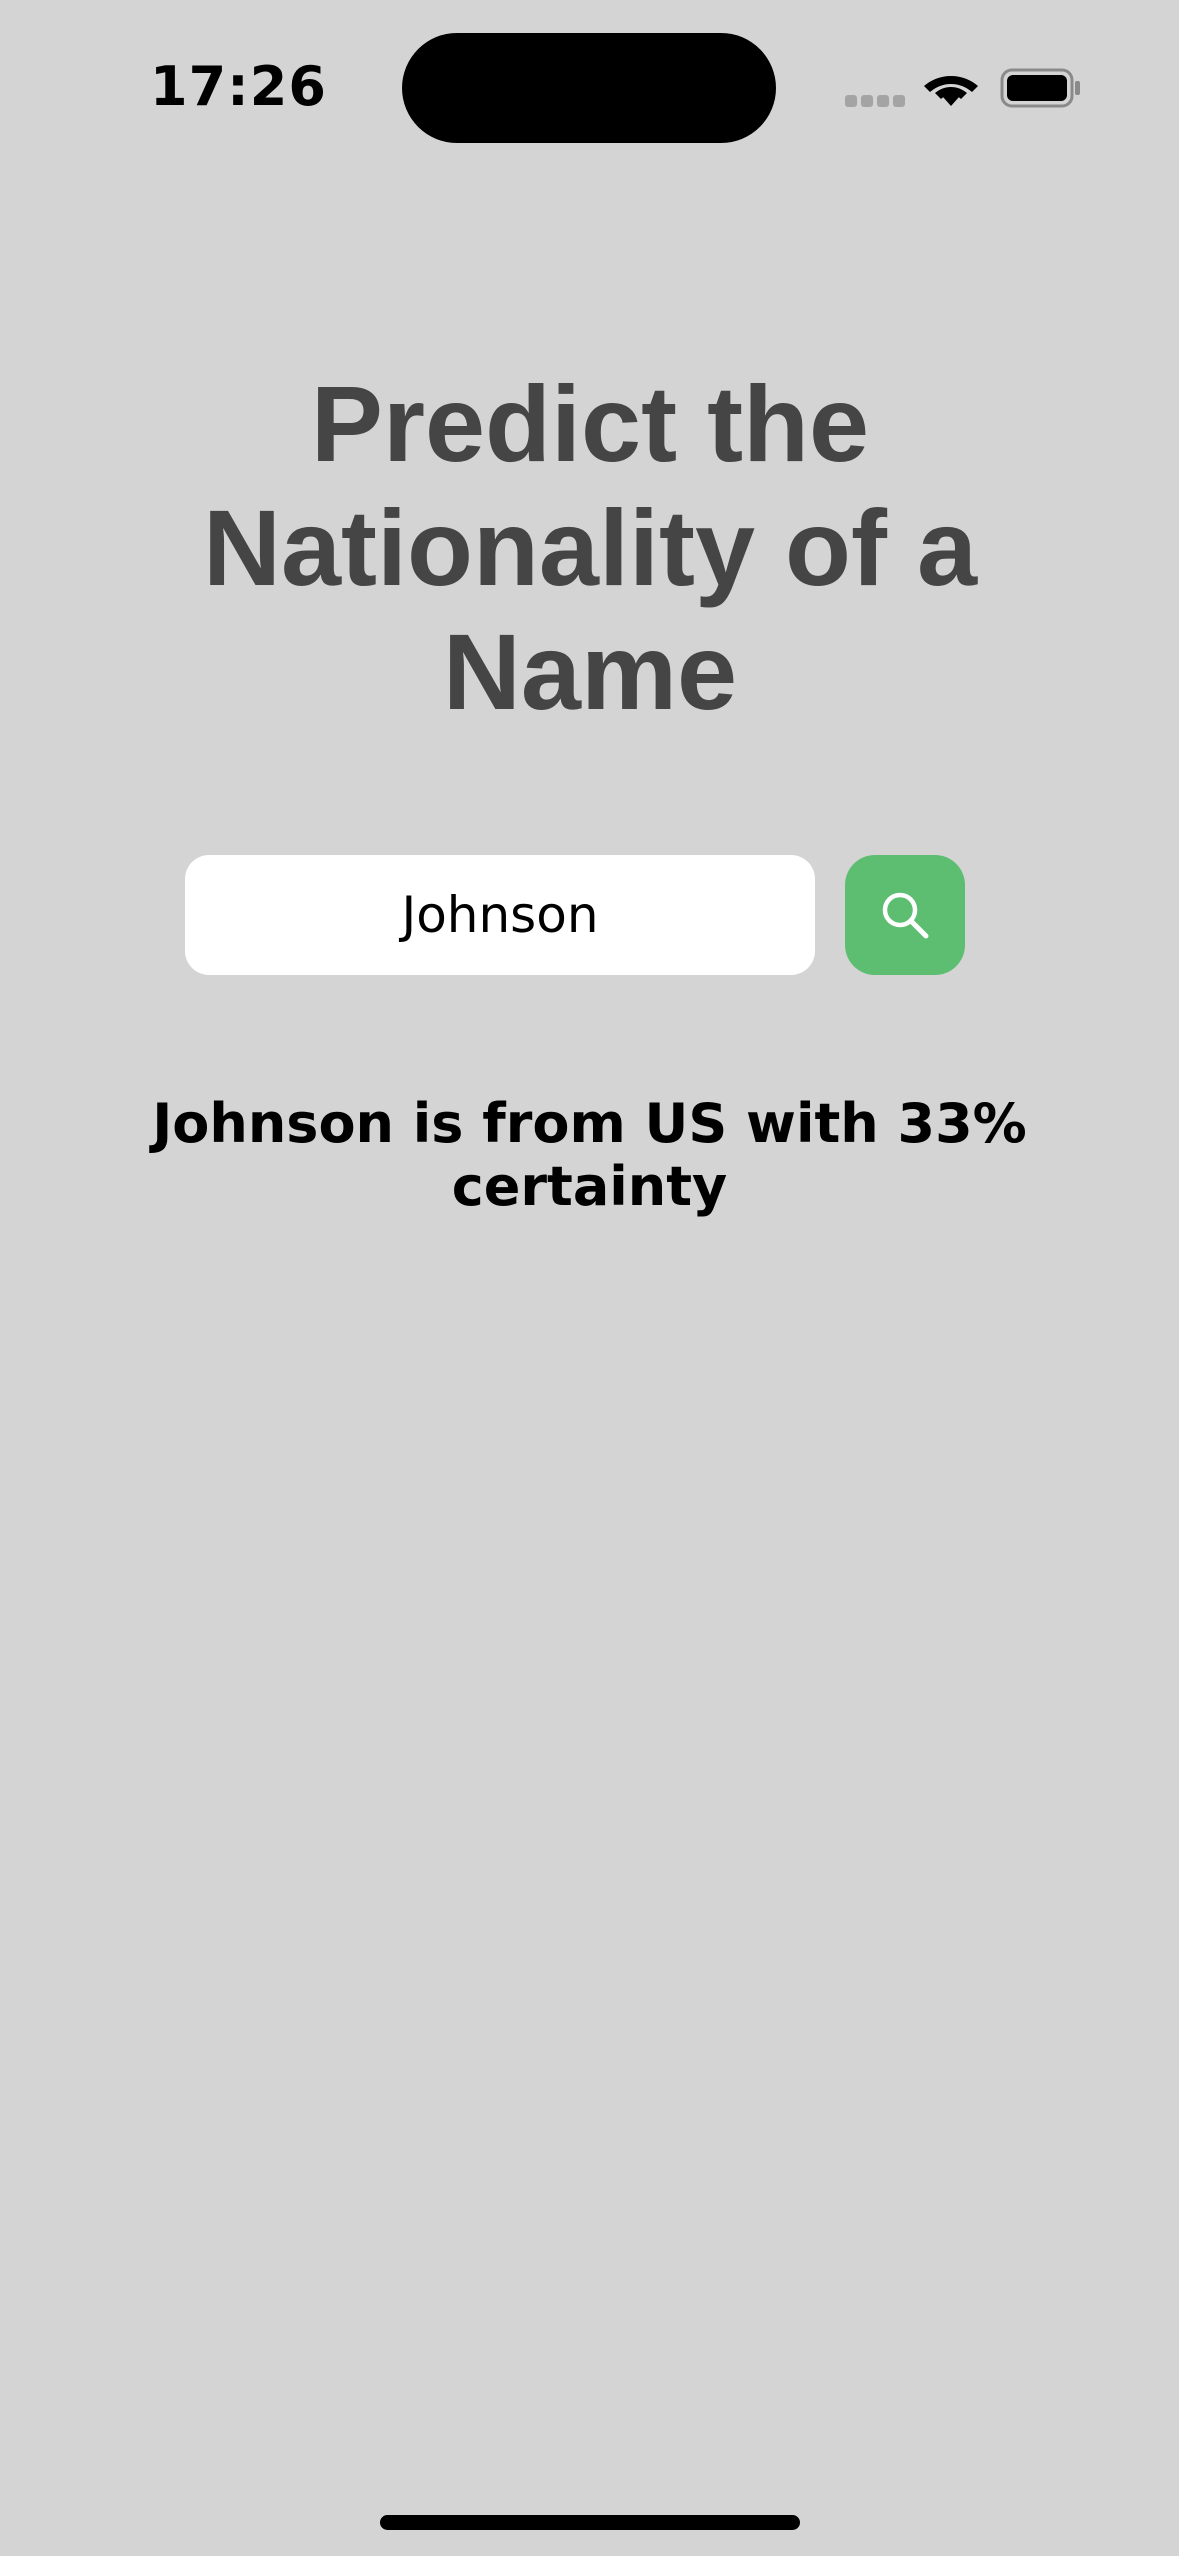 The width and height of the screenshot is (1179, 2556). Describe the element at coordinates (951, 91) in the screenshot. I see `wifi-icon` at that location.